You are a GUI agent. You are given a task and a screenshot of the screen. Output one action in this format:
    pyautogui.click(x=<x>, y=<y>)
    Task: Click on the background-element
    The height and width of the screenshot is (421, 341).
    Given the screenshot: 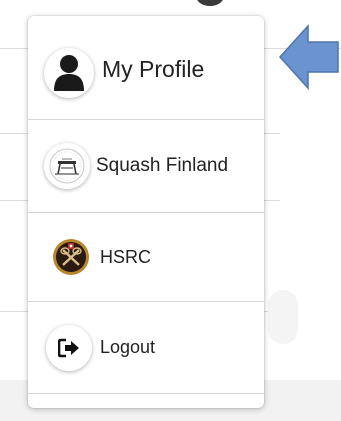 What is the action you would take?
    pyautogui.click(x=283, y=317)
    